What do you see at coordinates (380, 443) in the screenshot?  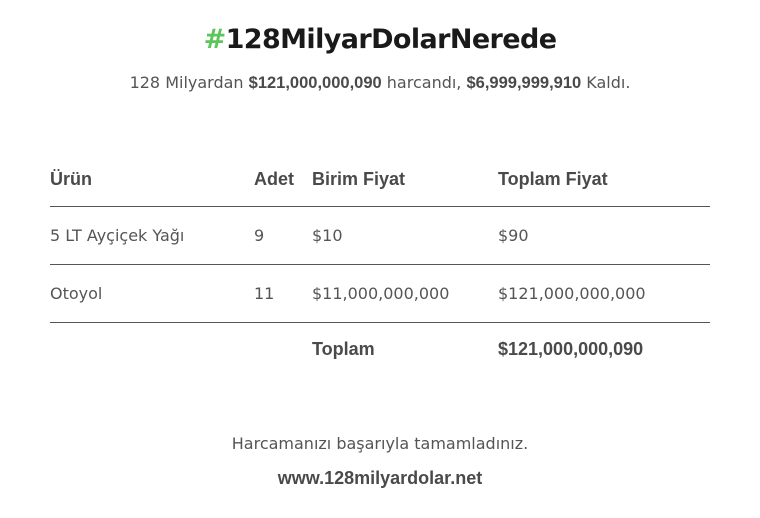 I see `success-message: Harcamanızı başarıyla tamamladınız.` at bounding box center [380, 443].